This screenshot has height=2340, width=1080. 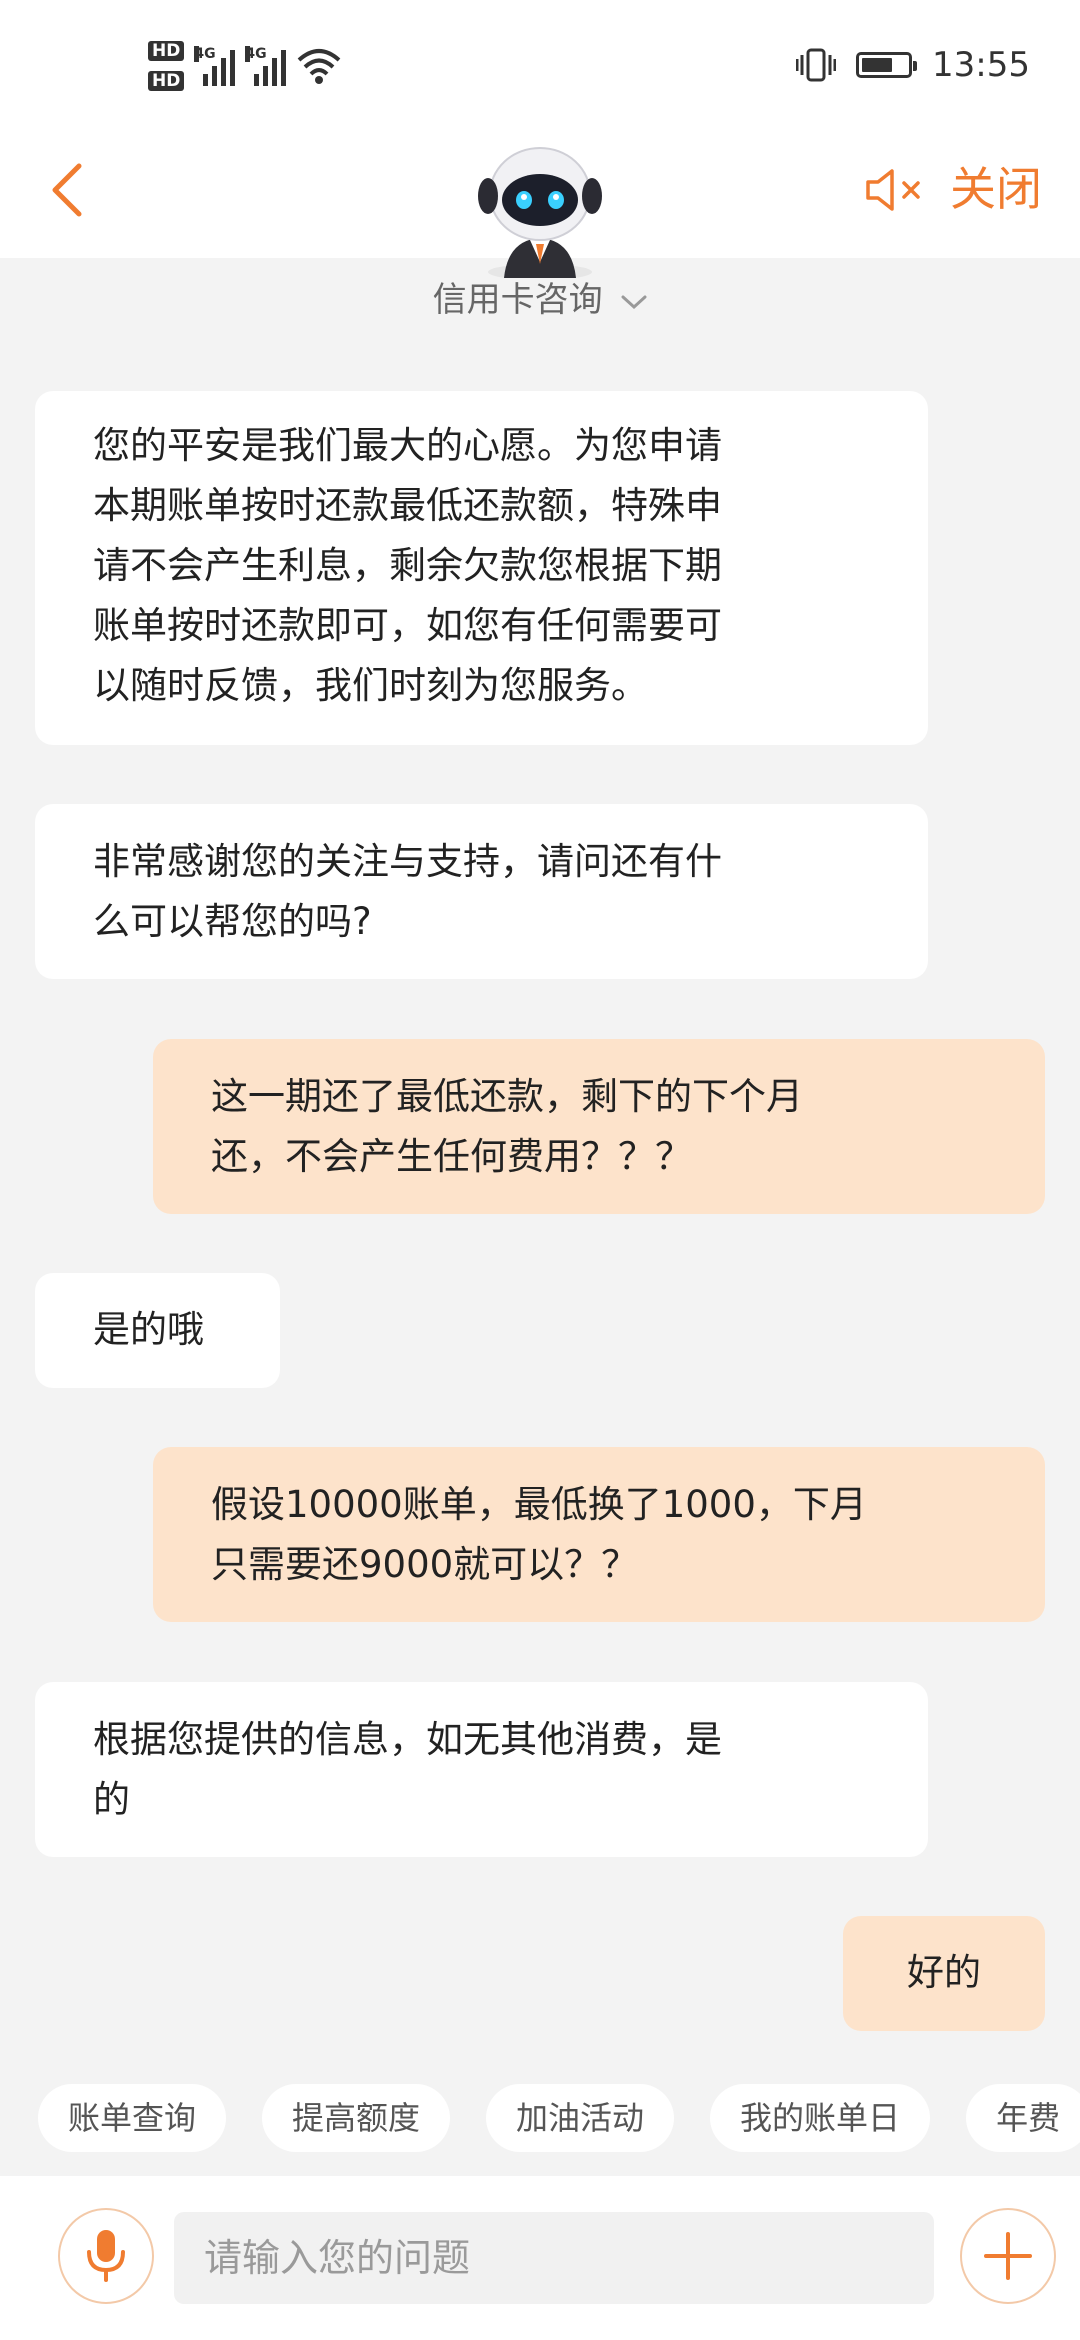 What do you see at coordinates (1023, 2118) in the screenshot?
I see `quick-reply-chip: 年费` at bounding box center [1023, 2118].